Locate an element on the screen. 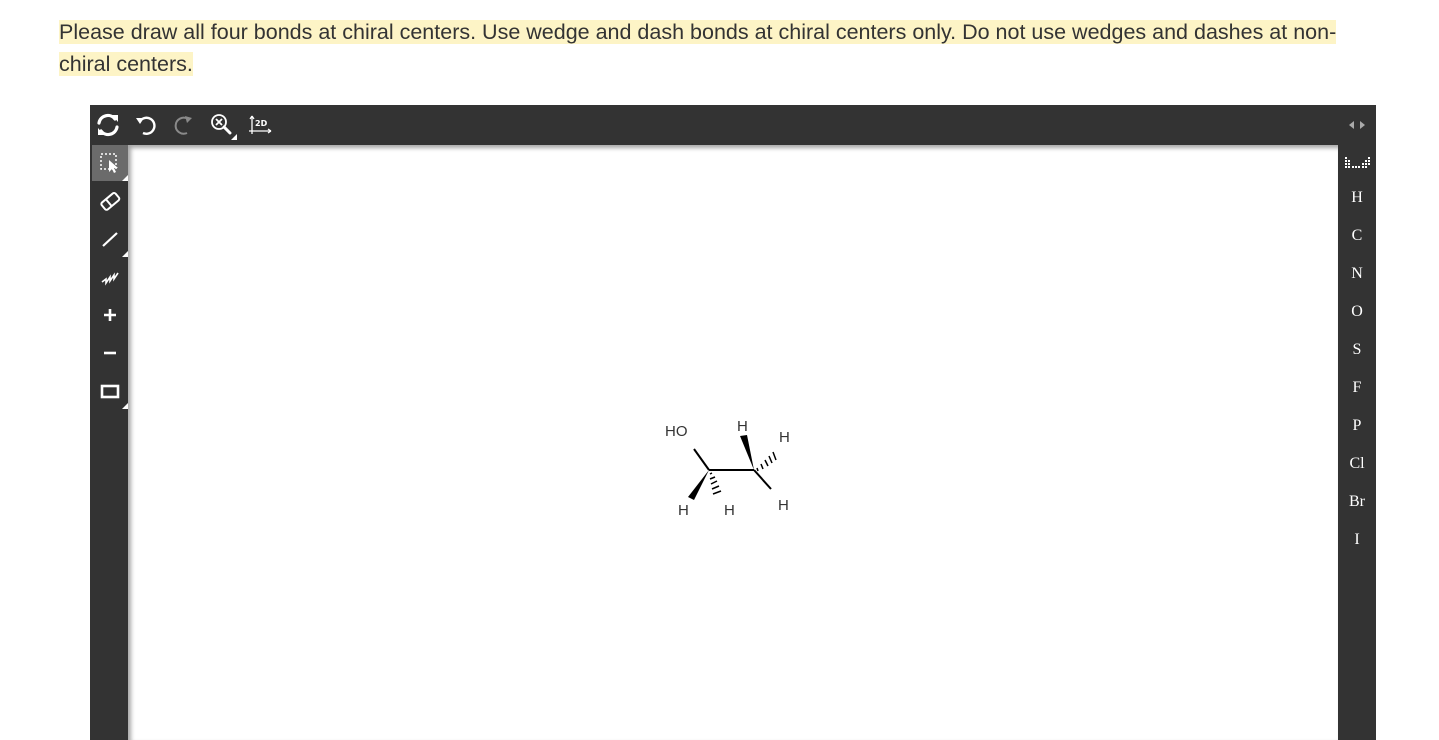 Image resolution: width=1439 pixels, height=740 pixels. element-h-button: H is located at coordinates (1357, 198).